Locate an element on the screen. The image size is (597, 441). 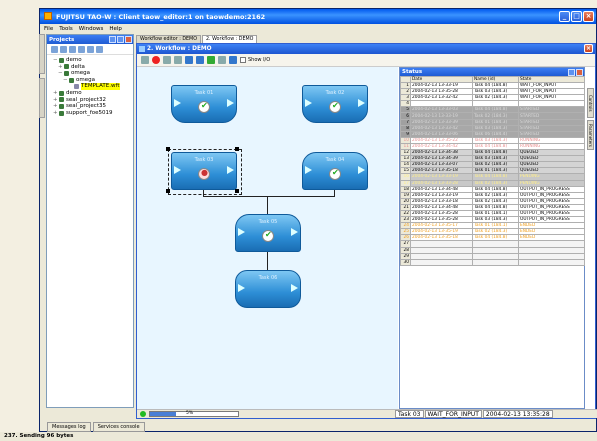
new-project-icon is located at coordinates (81, 49).